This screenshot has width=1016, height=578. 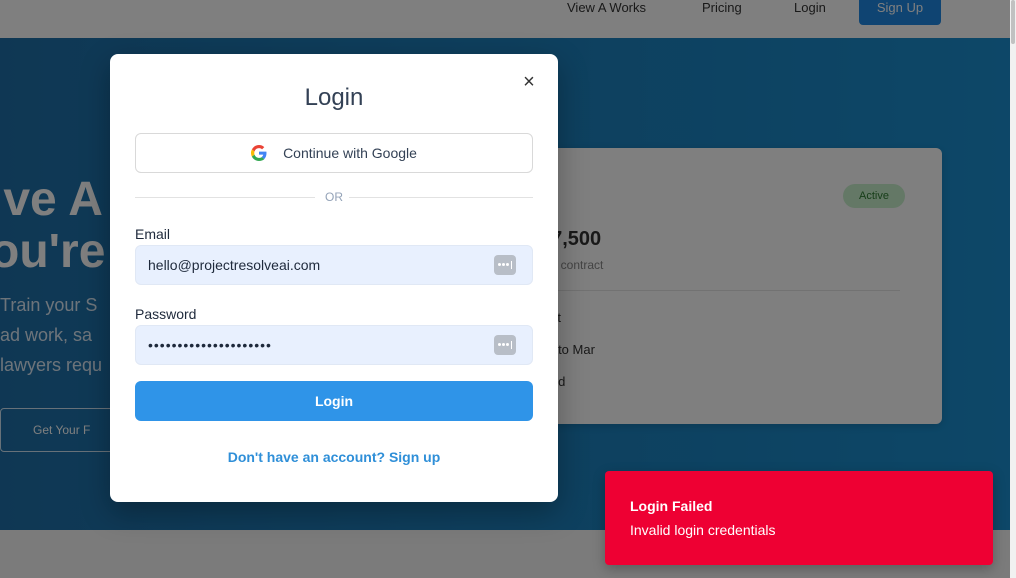 What do you see at coordinates (350, 153) in the screenshot?
I see `google-signin-label: Continue with Google` at bounding box center [350, 153].